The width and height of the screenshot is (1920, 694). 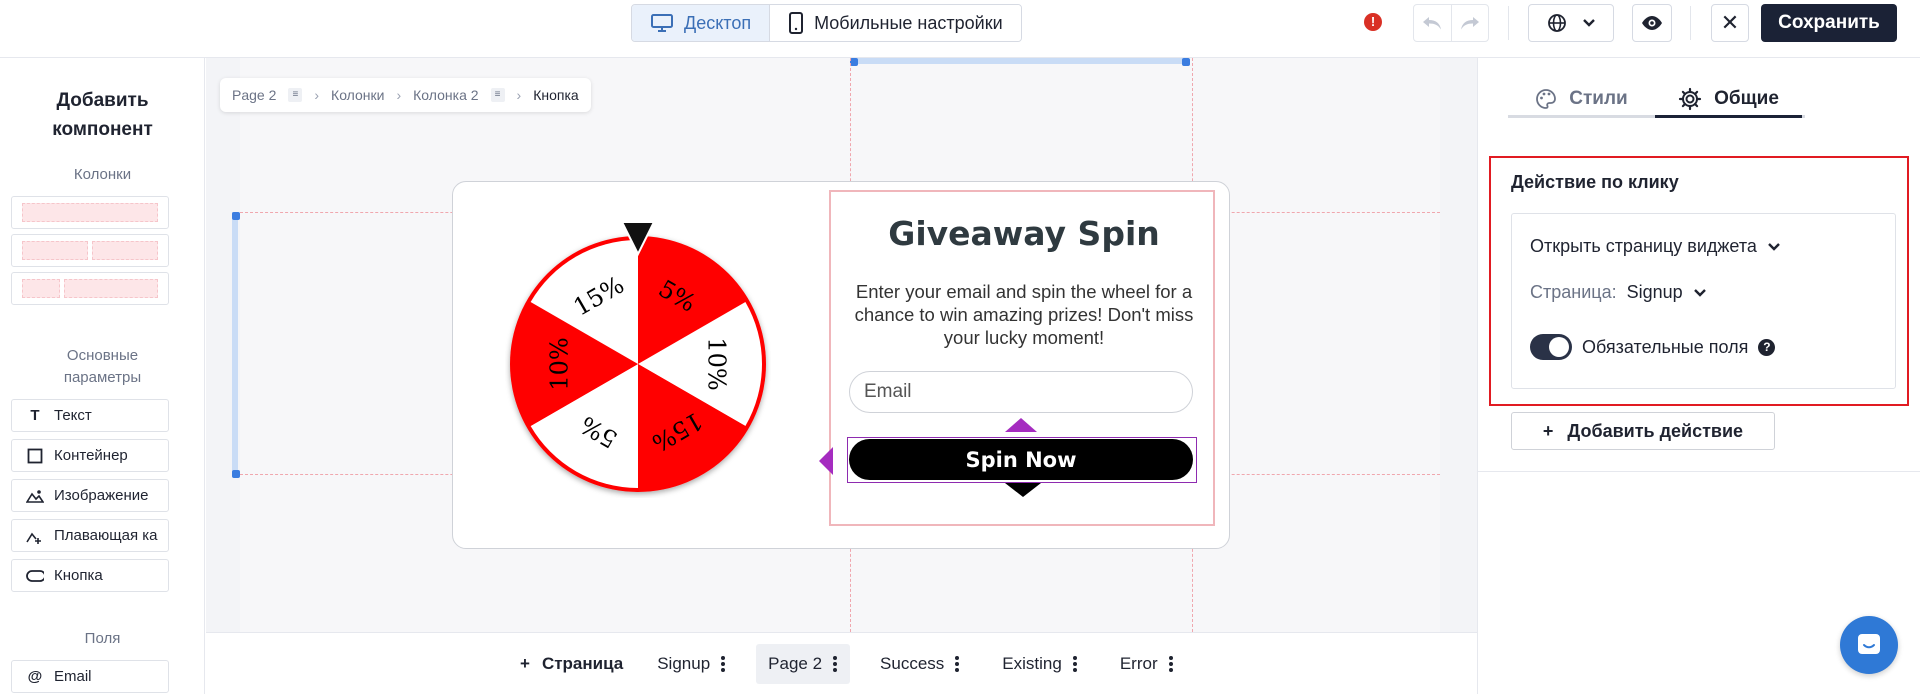 I want to click on redo-button, so click(x=1470, y=23).